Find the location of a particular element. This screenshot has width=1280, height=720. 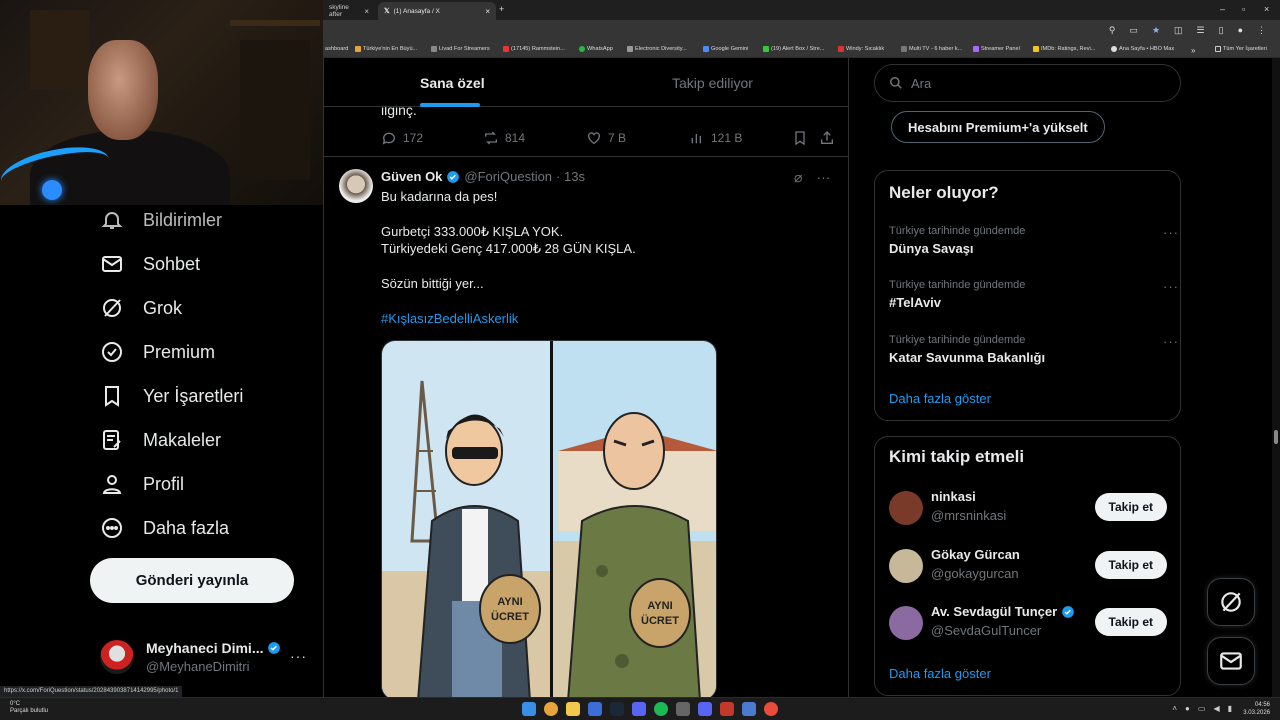

bookmark: Ana Sayfa • HBO Max is located at coordinates (1142, 49).